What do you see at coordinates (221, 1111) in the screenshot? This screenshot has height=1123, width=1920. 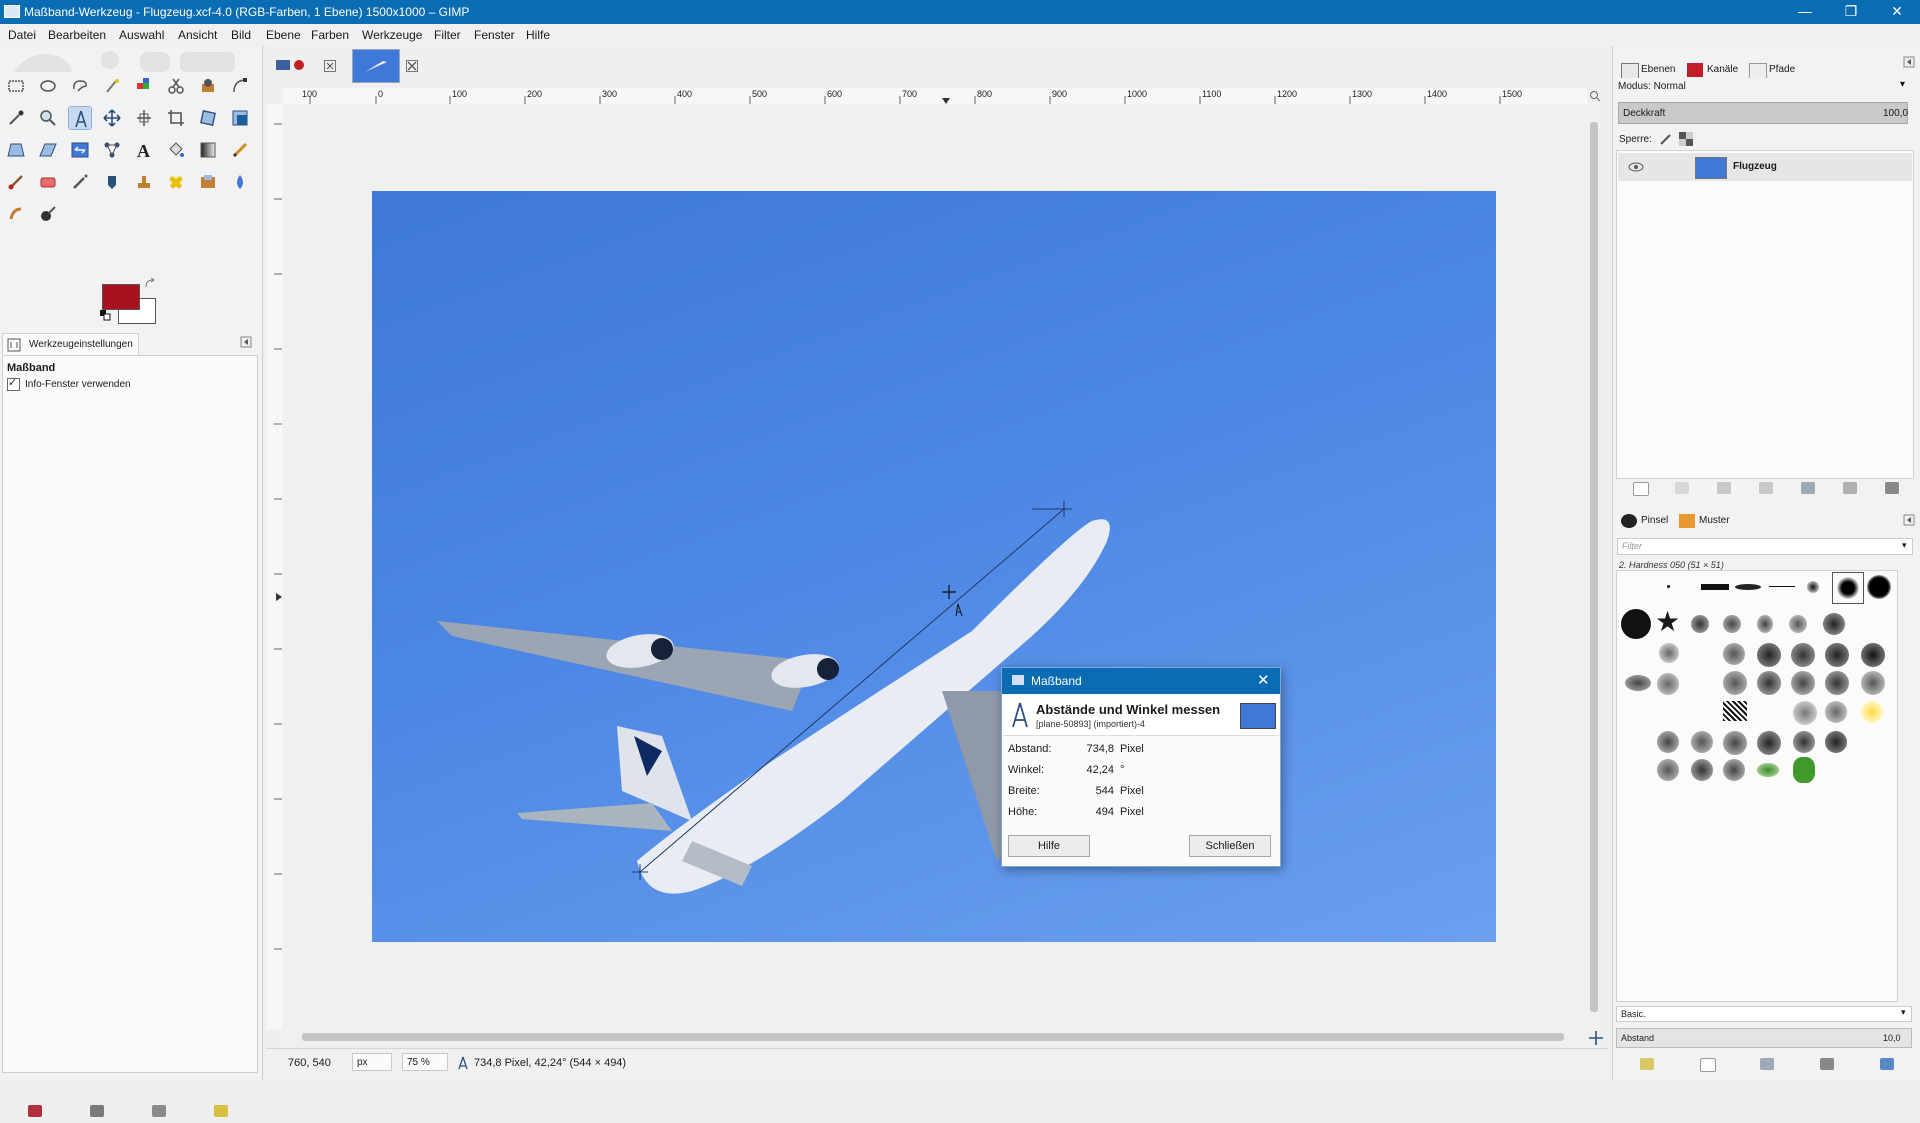 I see `reset-options-icon` at bounding box center [221, 1111].